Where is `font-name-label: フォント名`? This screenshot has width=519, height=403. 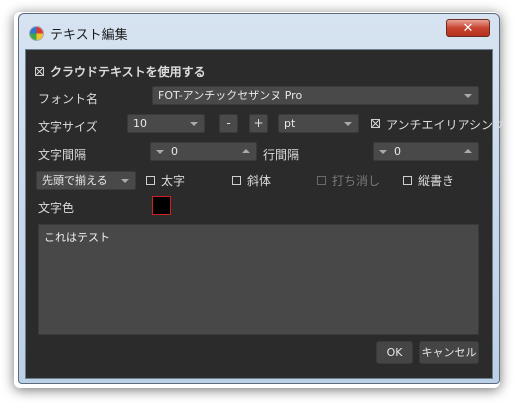 font-name-label: フォント名 is located at coordinates (68, 99).